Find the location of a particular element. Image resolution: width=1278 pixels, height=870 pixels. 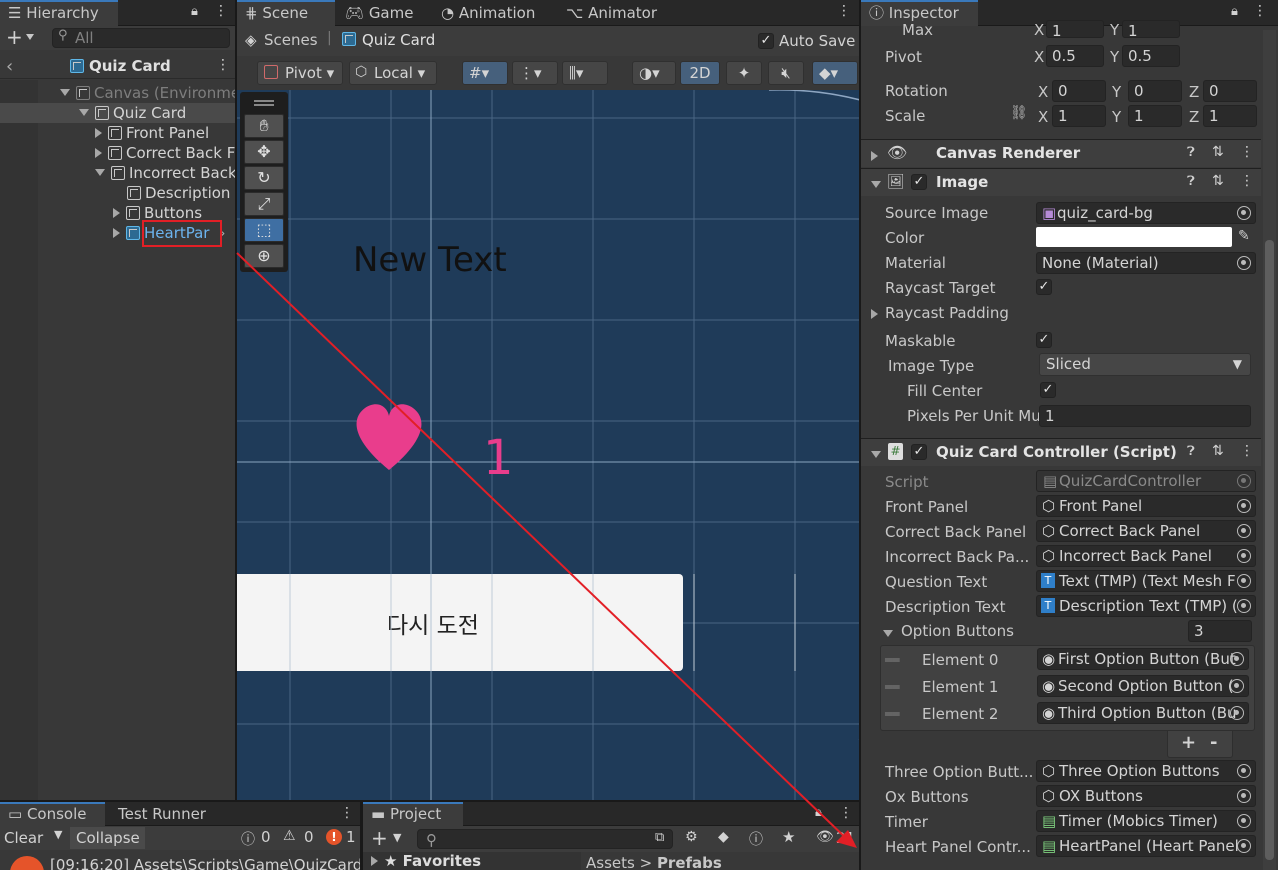

rotate-tool-icon: ↻ is located at coordinates (264, 178).